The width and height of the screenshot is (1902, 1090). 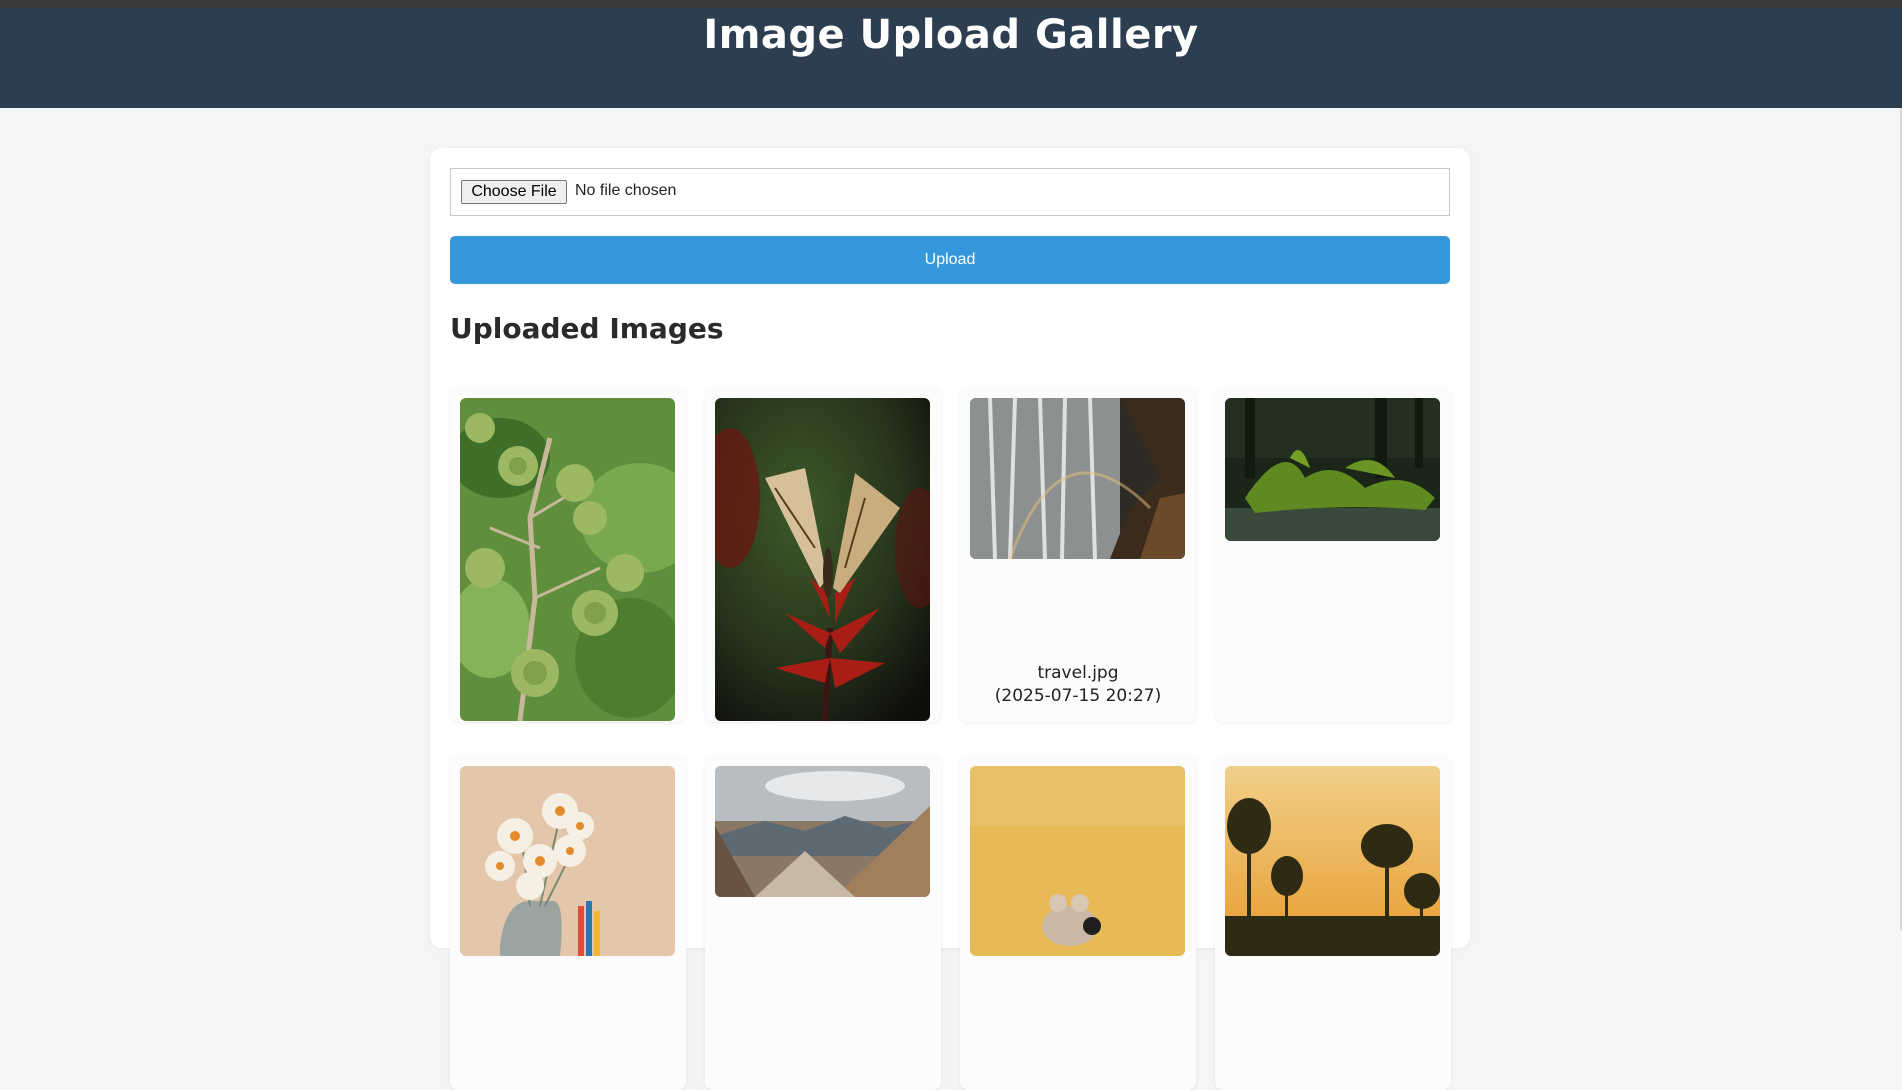 What do you see at coordinates (1078, 673) in the screenshot?
I see `image-filename: travel.jpg` at bounding box center [1078, 673].